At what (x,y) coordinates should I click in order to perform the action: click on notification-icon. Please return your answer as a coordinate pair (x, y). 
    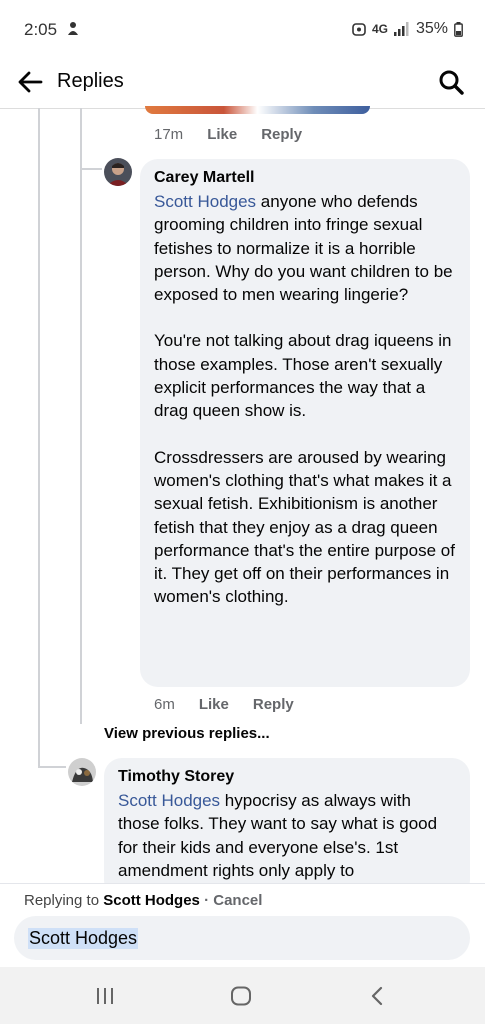
    Looking at the image, I should click on (73, 28).